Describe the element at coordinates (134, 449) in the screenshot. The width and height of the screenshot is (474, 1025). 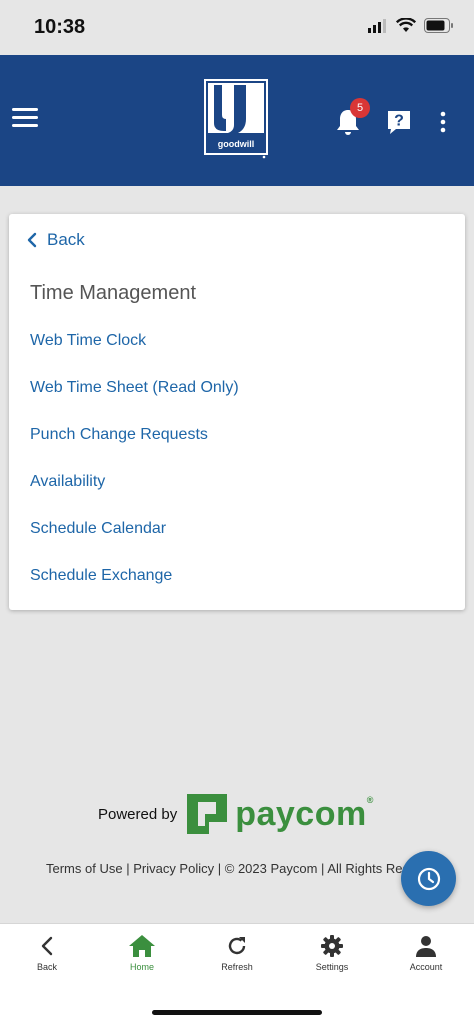
I see `menu-item-punch-change-requests: Punch Change Requests` at that location.